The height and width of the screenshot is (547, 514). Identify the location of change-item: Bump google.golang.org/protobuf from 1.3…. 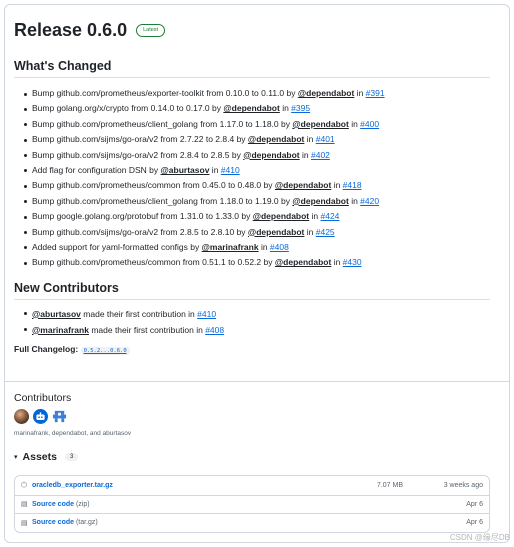
(262, 216).